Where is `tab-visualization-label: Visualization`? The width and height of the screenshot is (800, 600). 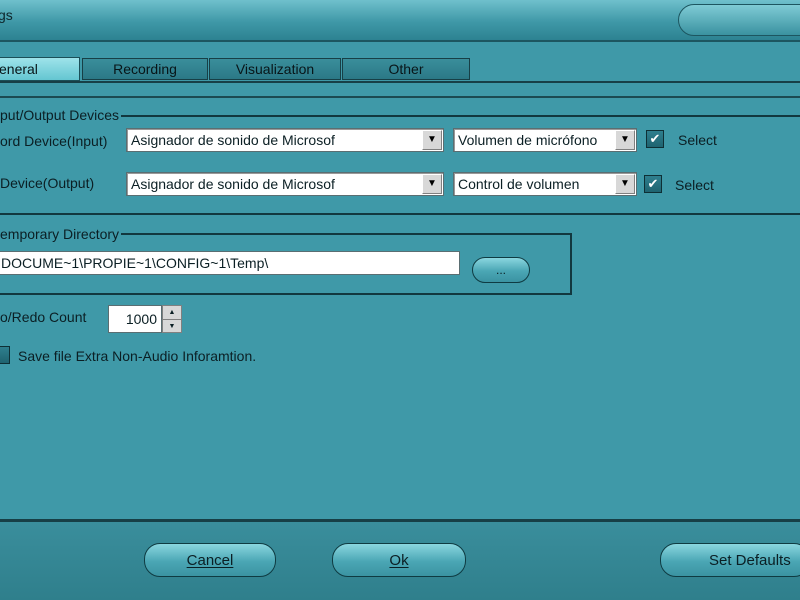
tab-visualization-label: Visualization is located at coordinates (275, 69).